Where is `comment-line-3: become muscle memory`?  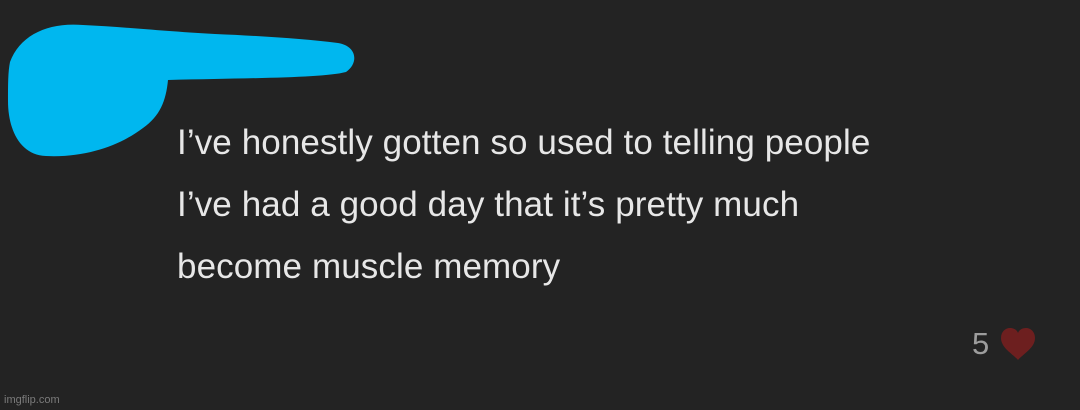
comment-line-3: become muscle memory is located at coordinates (369, 266).